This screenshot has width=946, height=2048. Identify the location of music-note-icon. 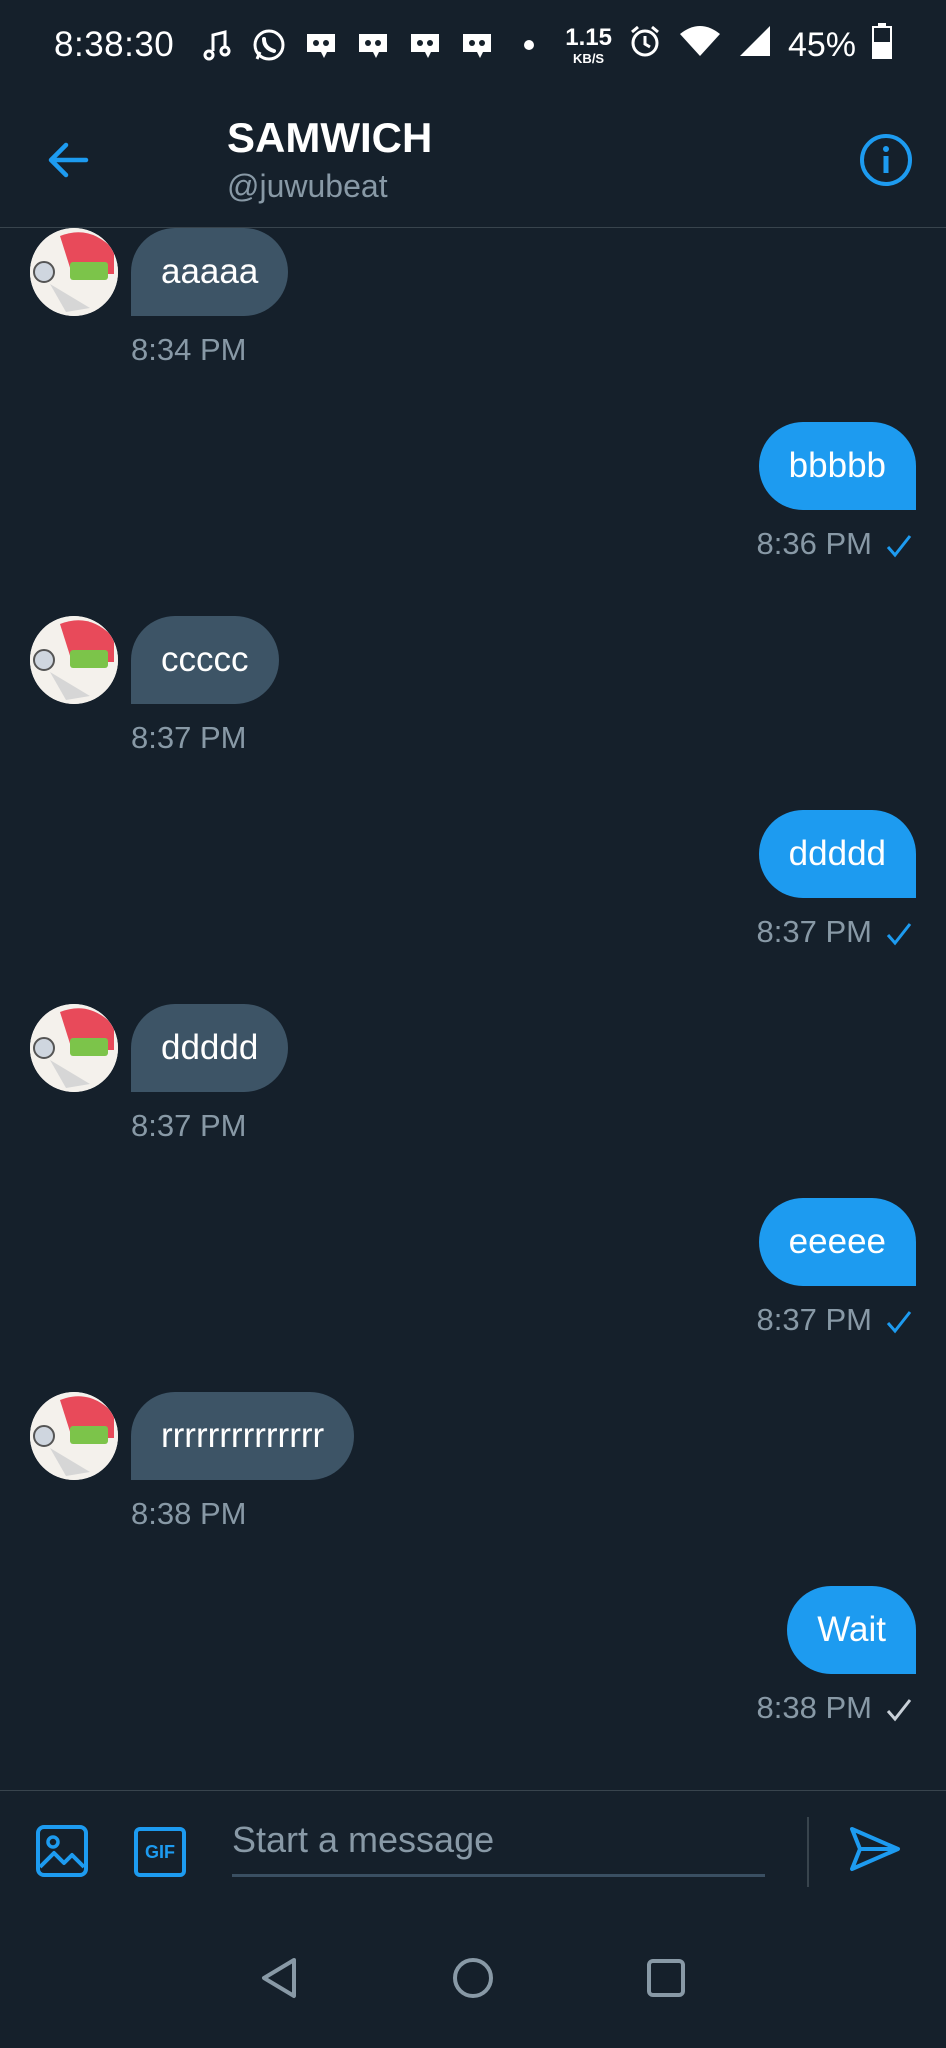
(217, 45).